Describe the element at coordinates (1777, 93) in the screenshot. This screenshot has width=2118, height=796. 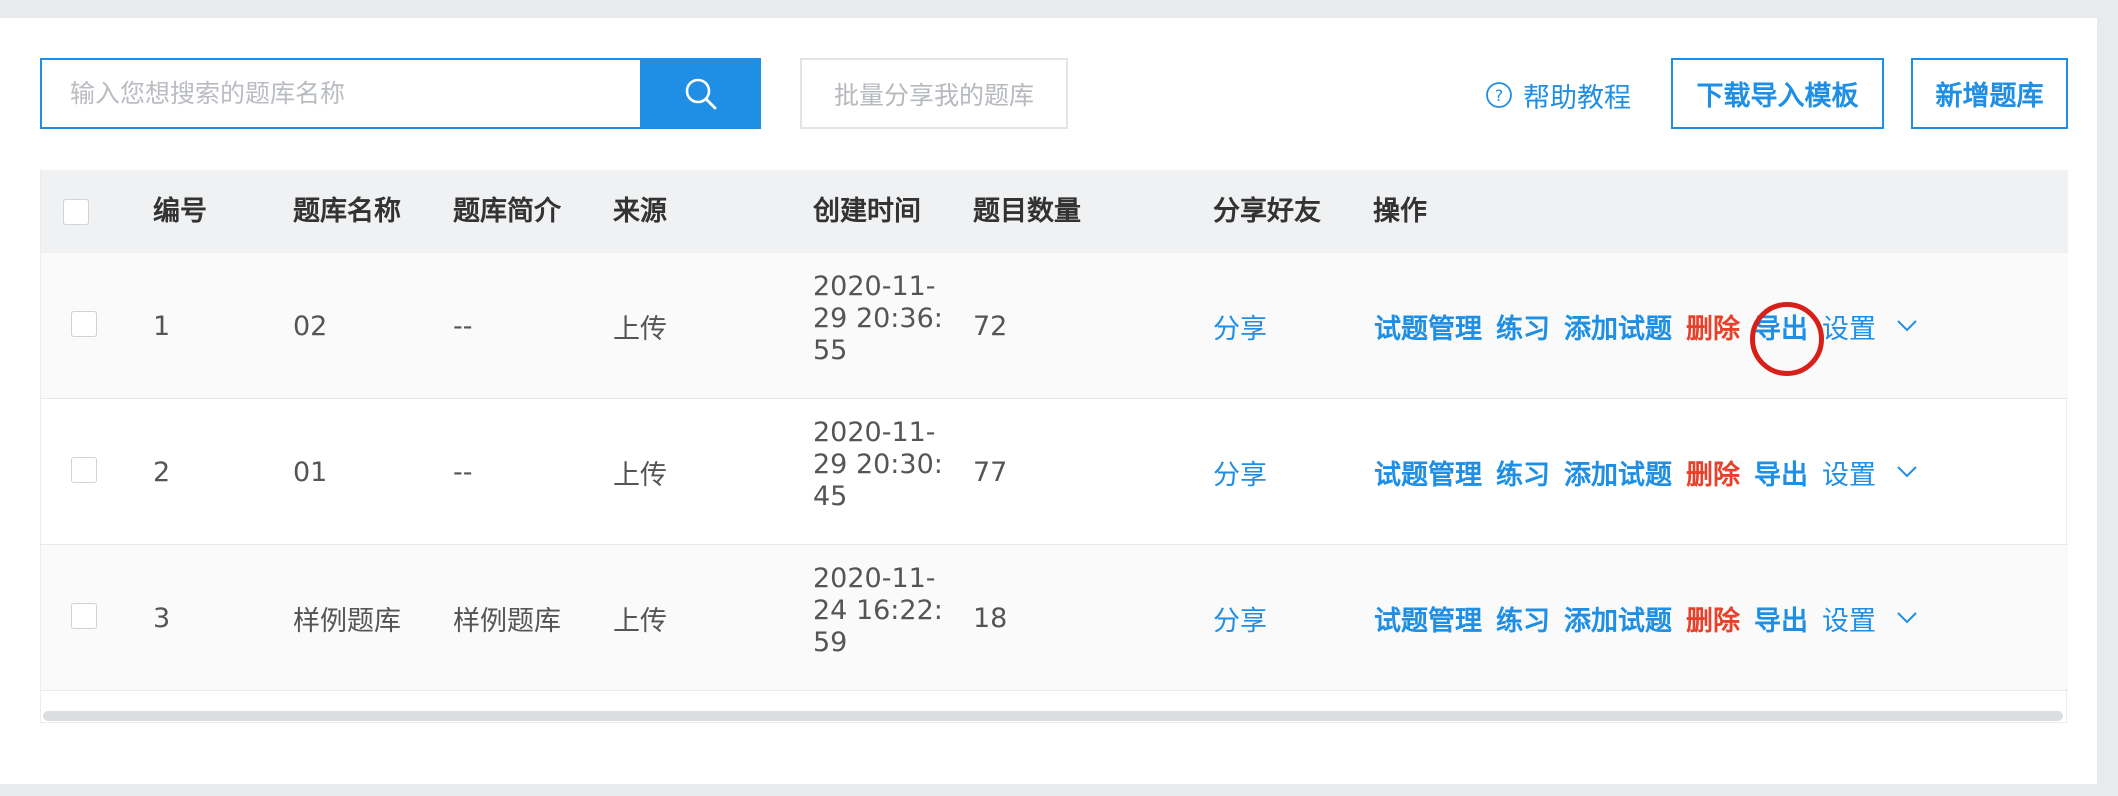
I see `download-template-button: 下载导入模板` at that location.